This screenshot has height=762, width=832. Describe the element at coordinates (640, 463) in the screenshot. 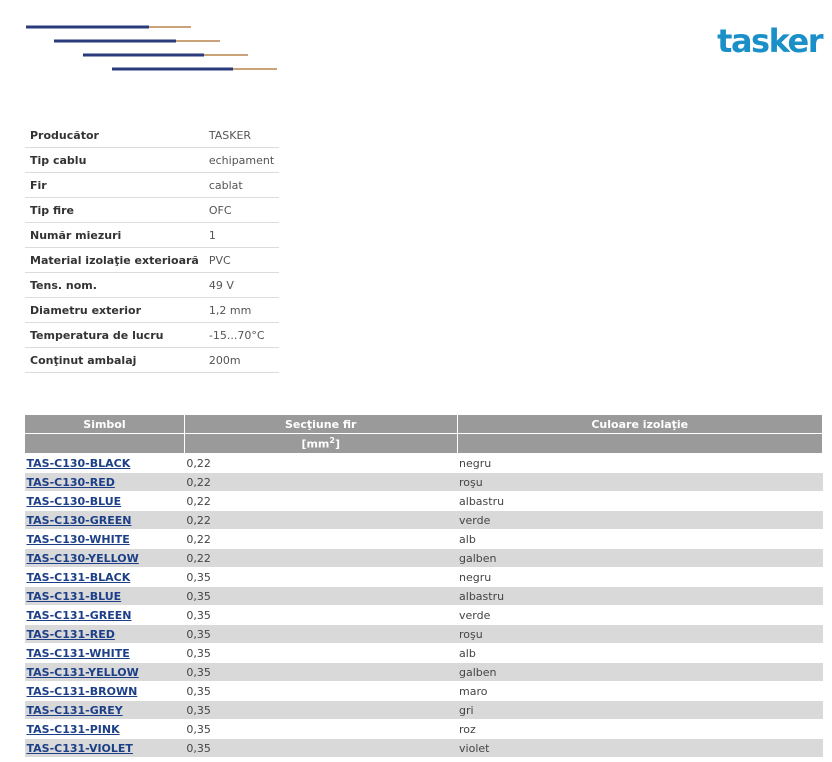

I see `color-cell: negru` at that location.